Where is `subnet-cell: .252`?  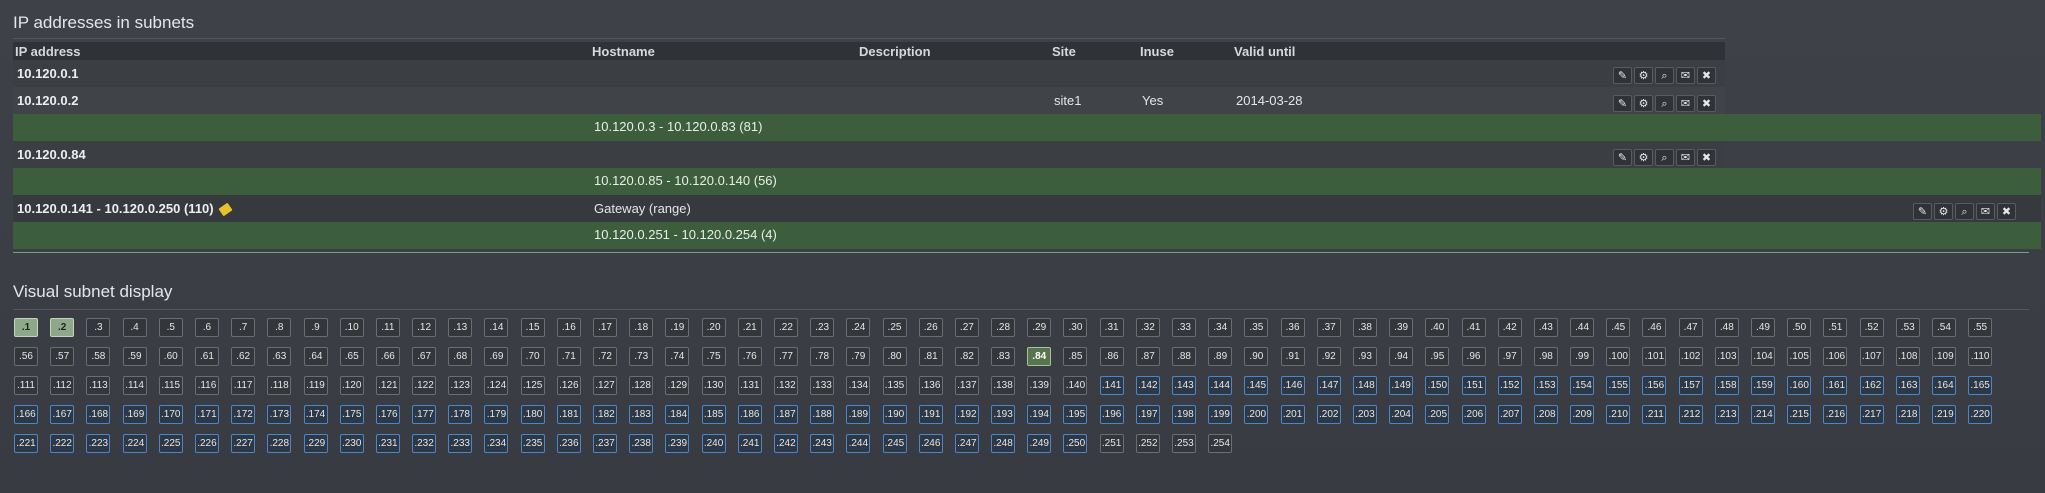
subnet-cell: .252 is located at coordinates (1147, 443).